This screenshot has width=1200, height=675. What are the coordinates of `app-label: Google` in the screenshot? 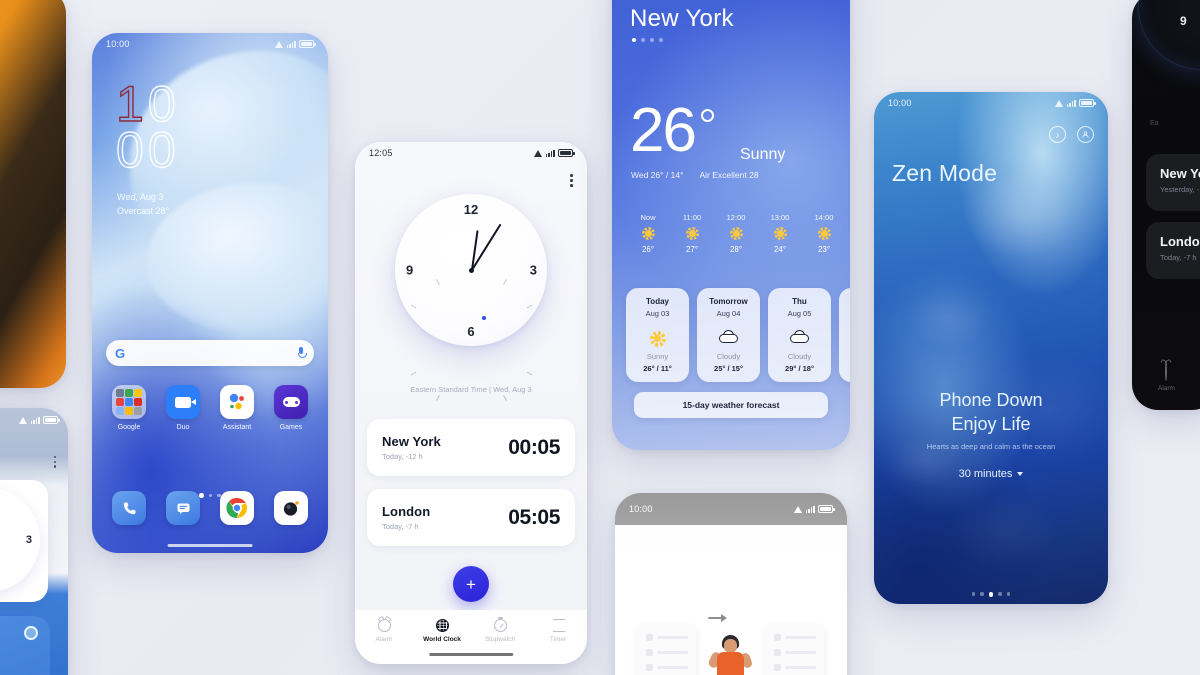 It's located at (129, 427).